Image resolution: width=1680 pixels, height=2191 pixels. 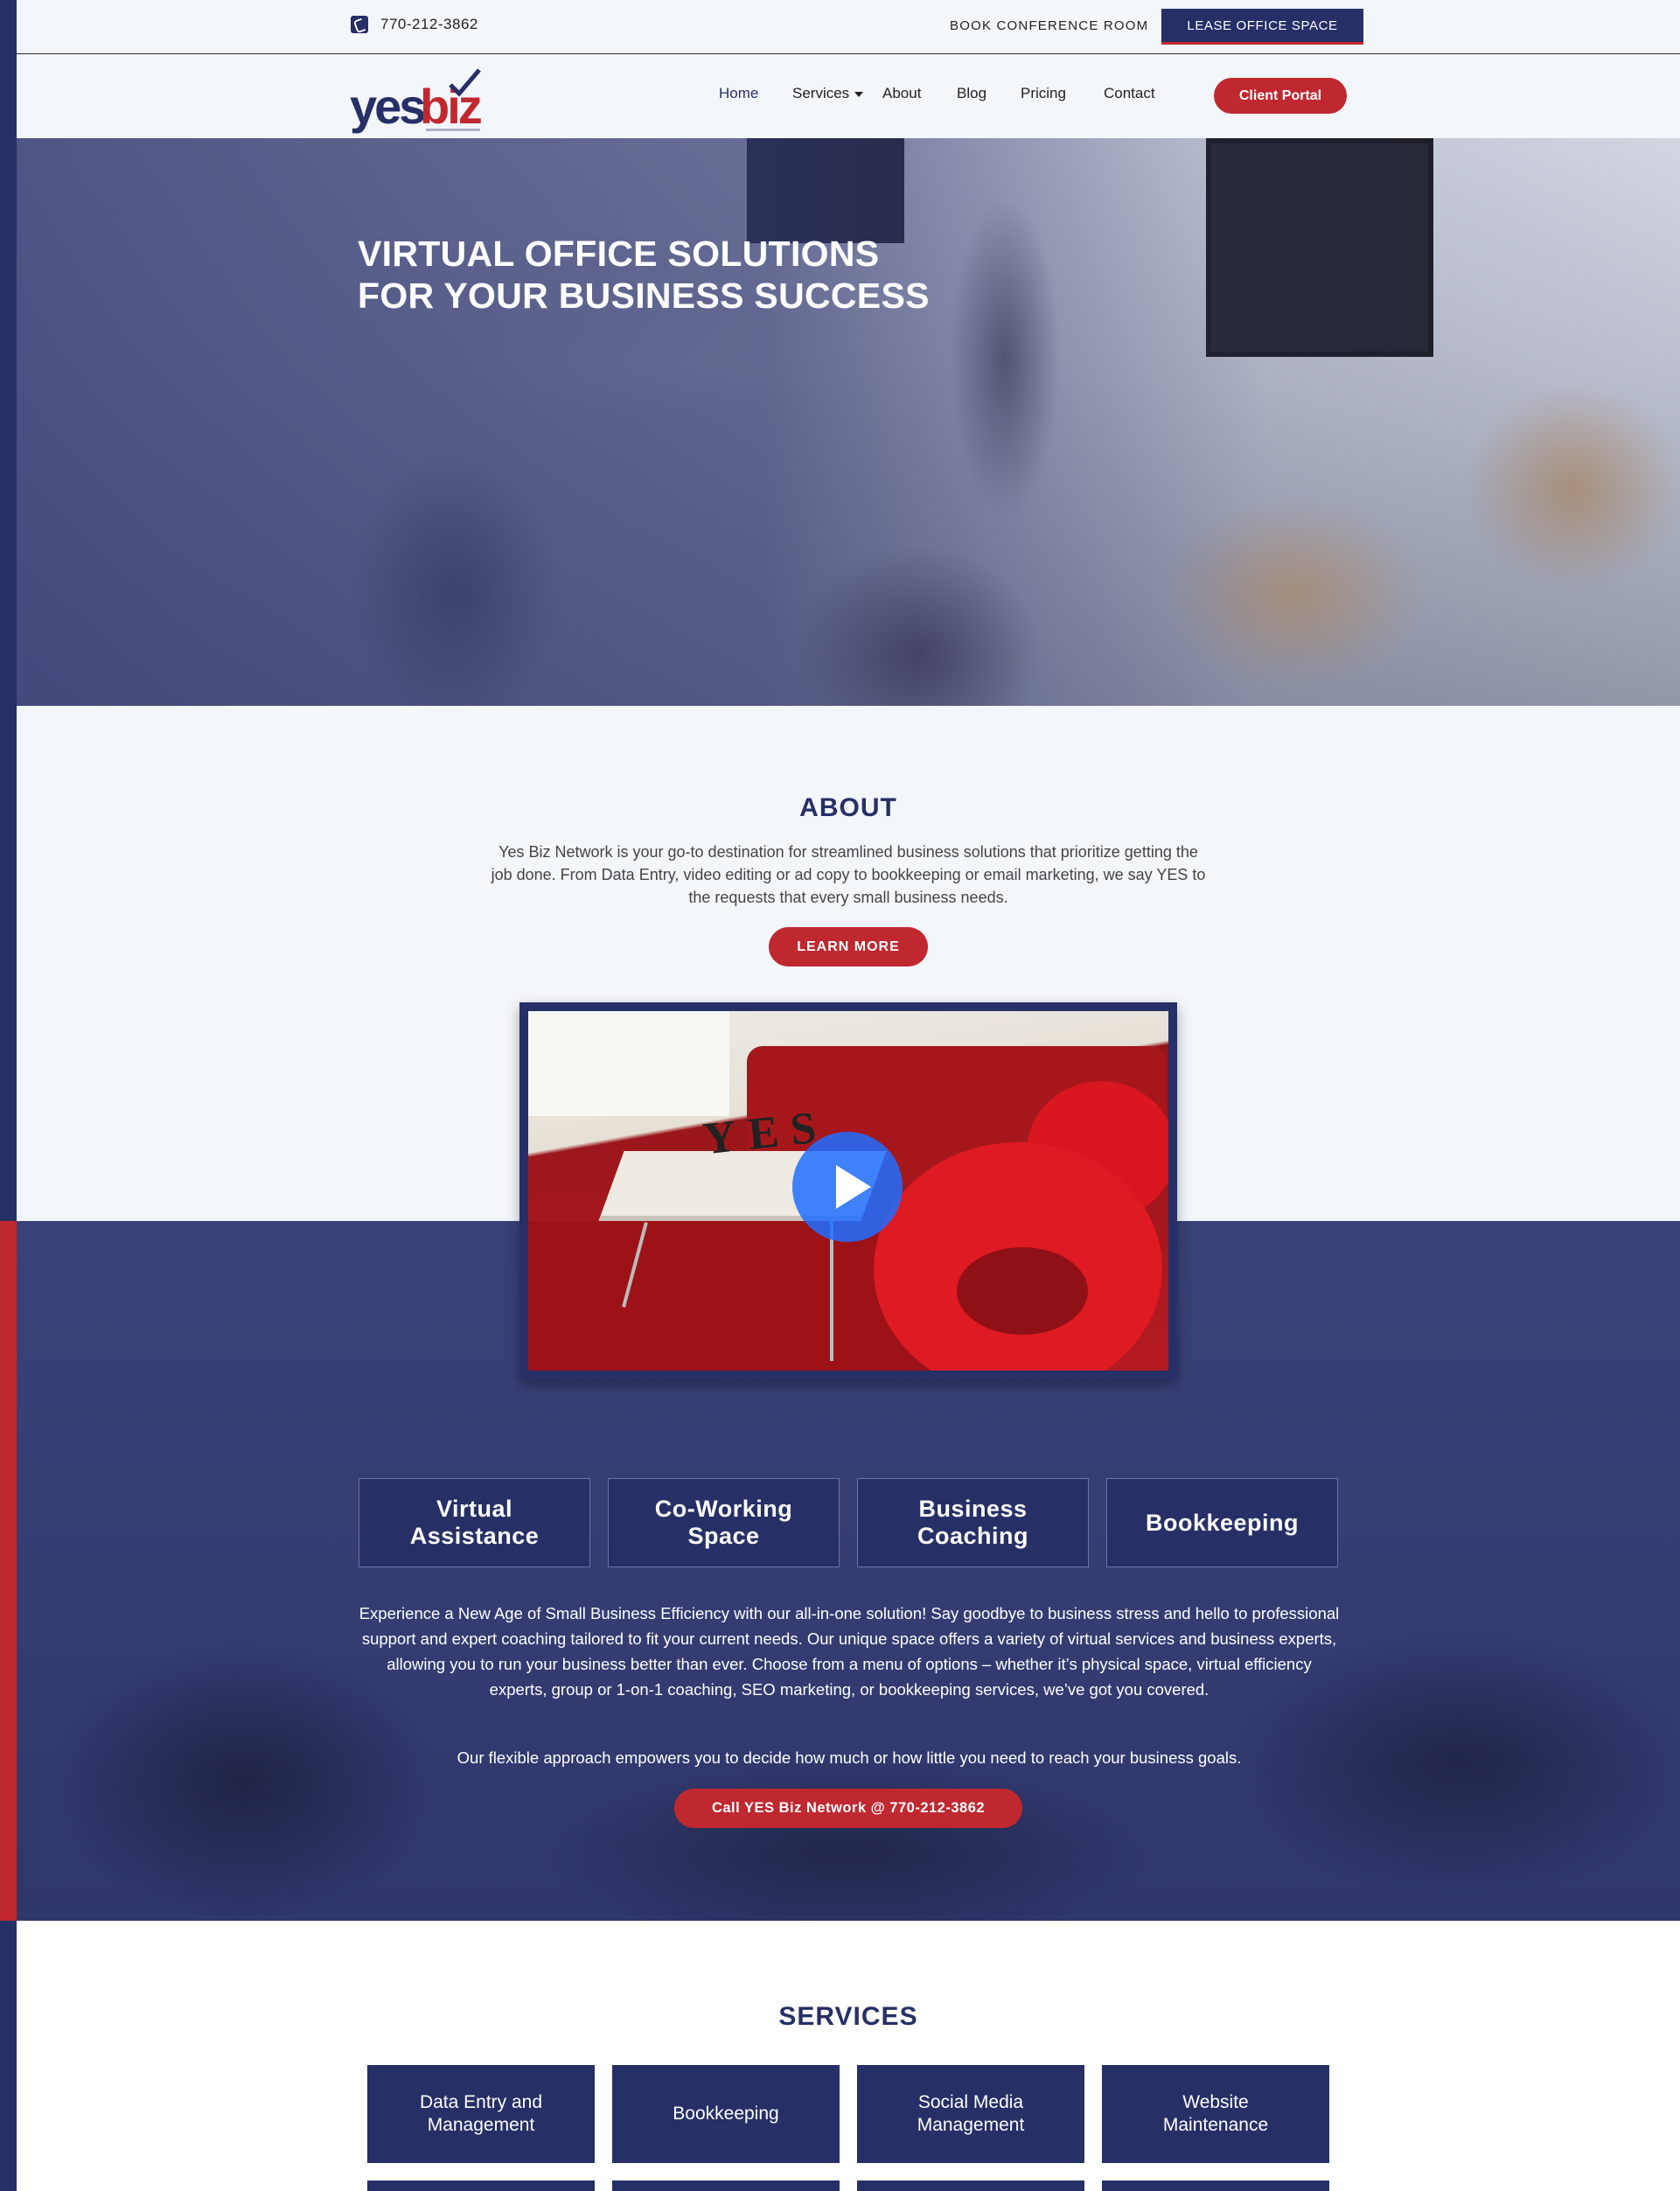 I want to click on tab-label-line1: Bookkeeping, so click(x=1222, y=1522).